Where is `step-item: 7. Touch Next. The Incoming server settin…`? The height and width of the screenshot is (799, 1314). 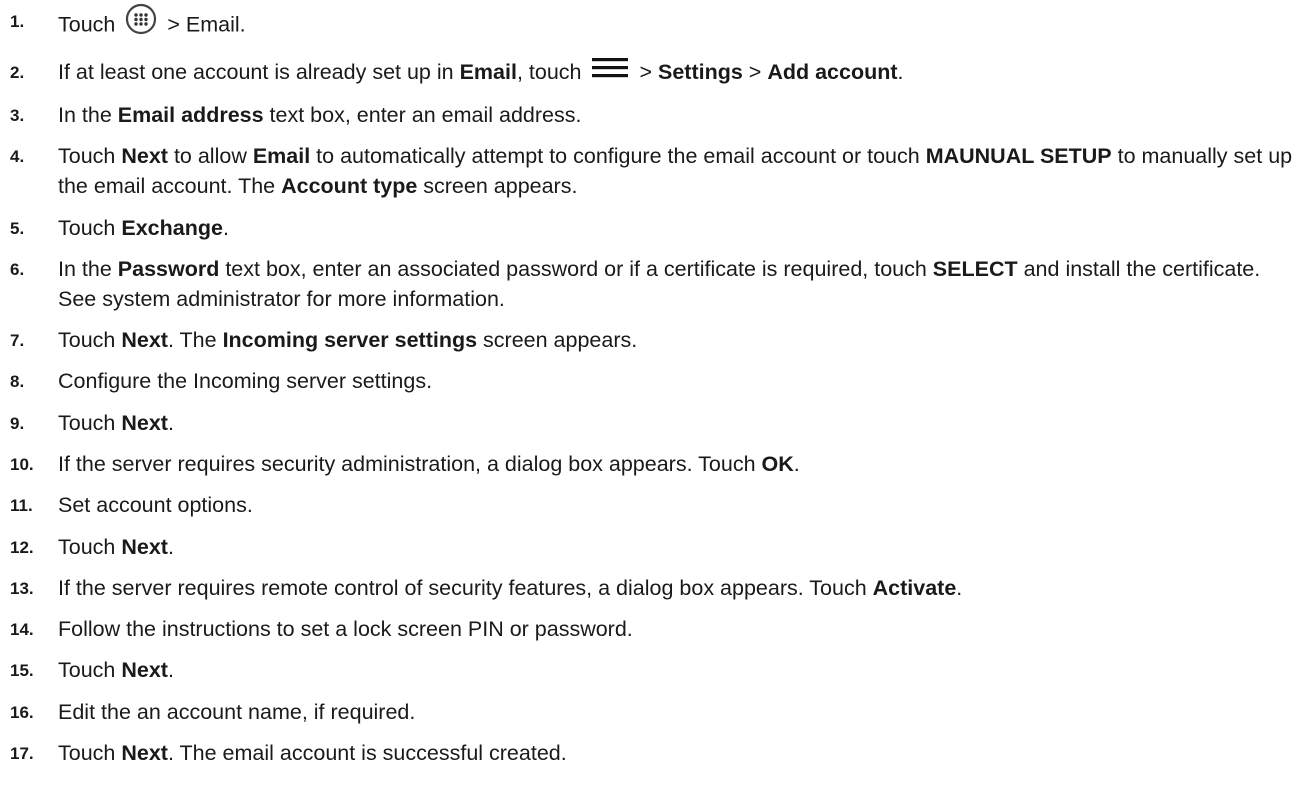
step-item: 7. Touch Next. The Incoming server settin… is located at coordinates (657, 340).